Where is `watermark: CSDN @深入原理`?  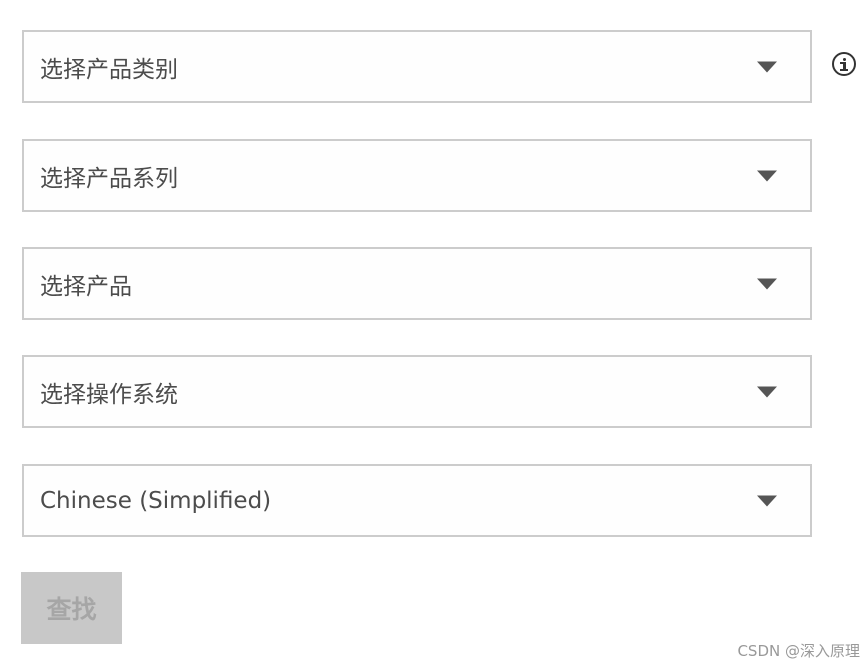 watermark: CSDN @深入原理 is located at coordinates (798, 651).